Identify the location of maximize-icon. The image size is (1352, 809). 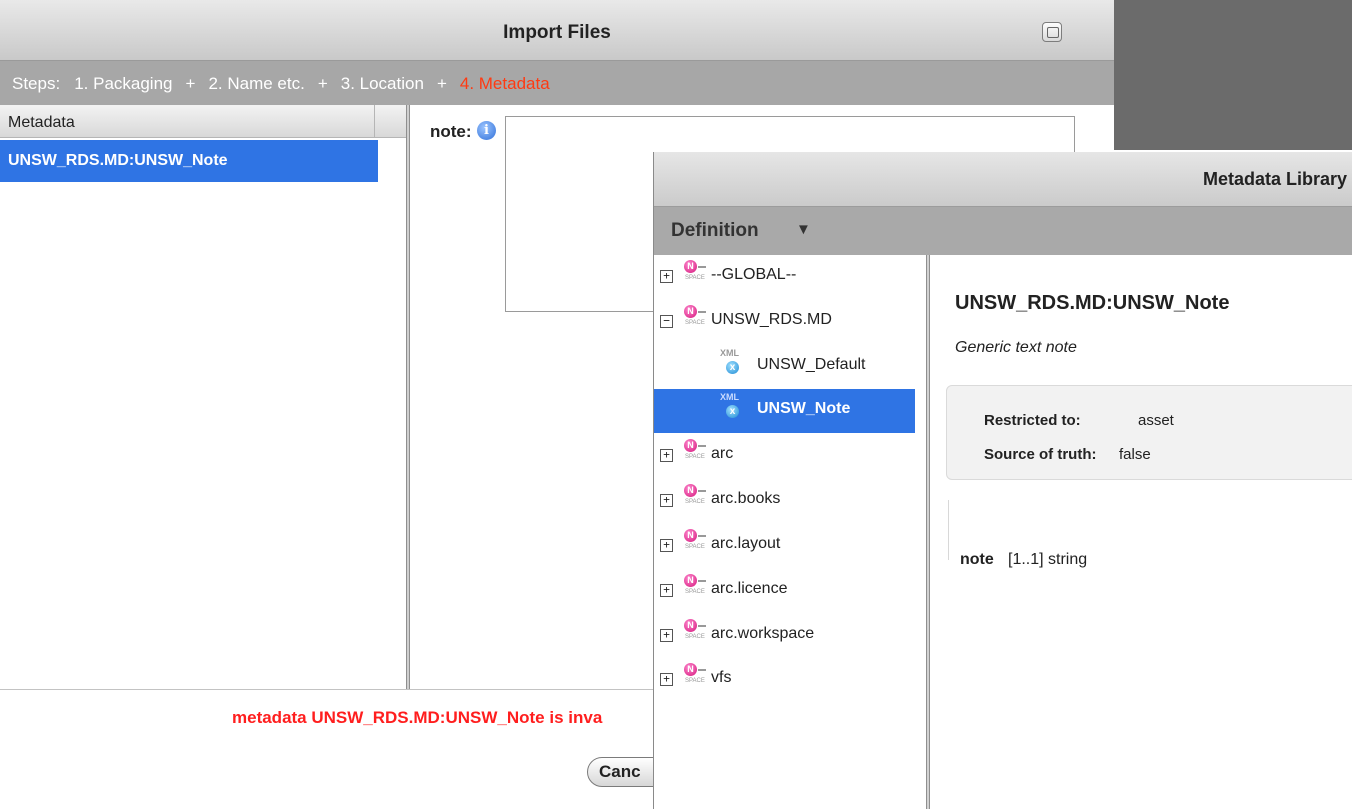
(1052, 32).